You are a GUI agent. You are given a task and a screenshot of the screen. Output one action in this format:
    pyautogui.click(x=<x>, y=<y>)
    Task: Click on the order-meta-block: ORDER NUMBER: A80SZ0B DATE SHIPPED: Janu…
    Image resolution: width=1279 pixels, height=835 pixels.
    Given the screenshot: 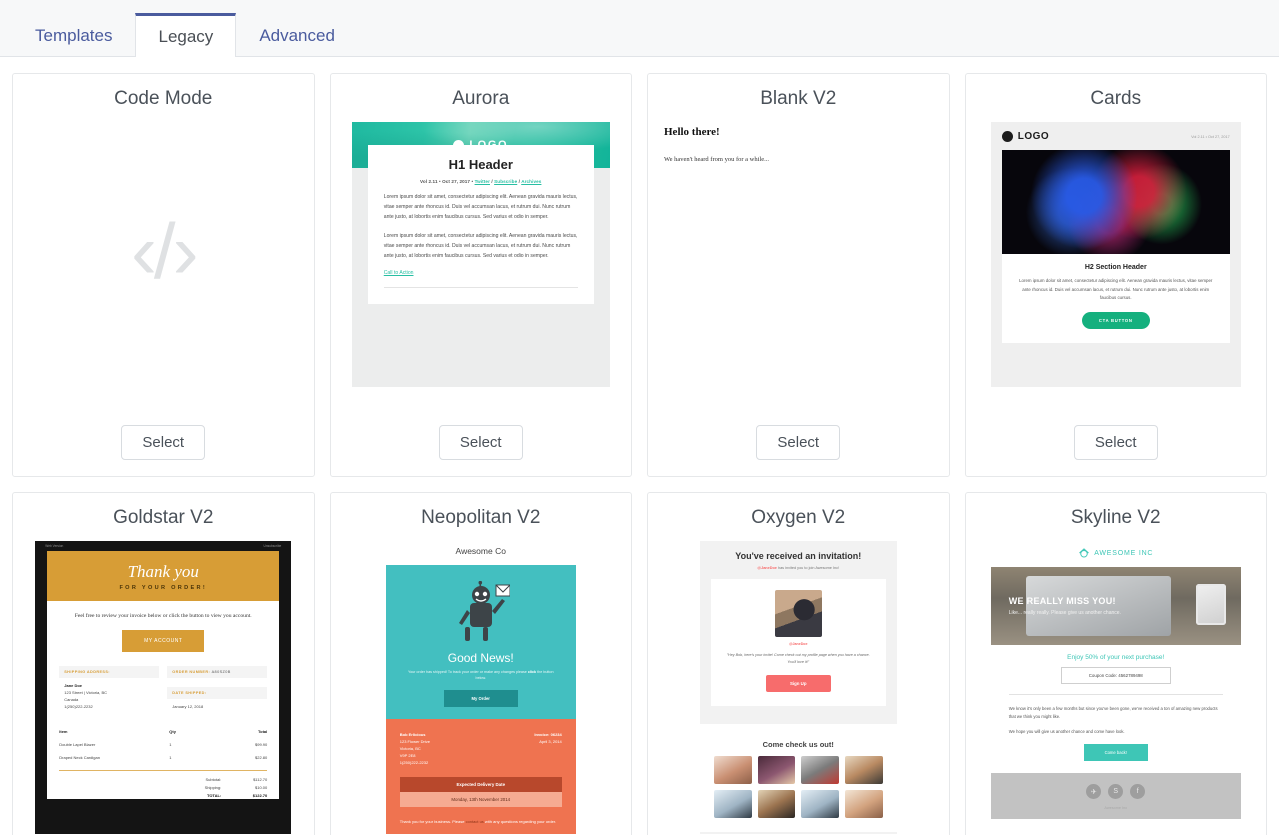 What is the action you would take?
    pyautogui.click(x=217, y=688)
    